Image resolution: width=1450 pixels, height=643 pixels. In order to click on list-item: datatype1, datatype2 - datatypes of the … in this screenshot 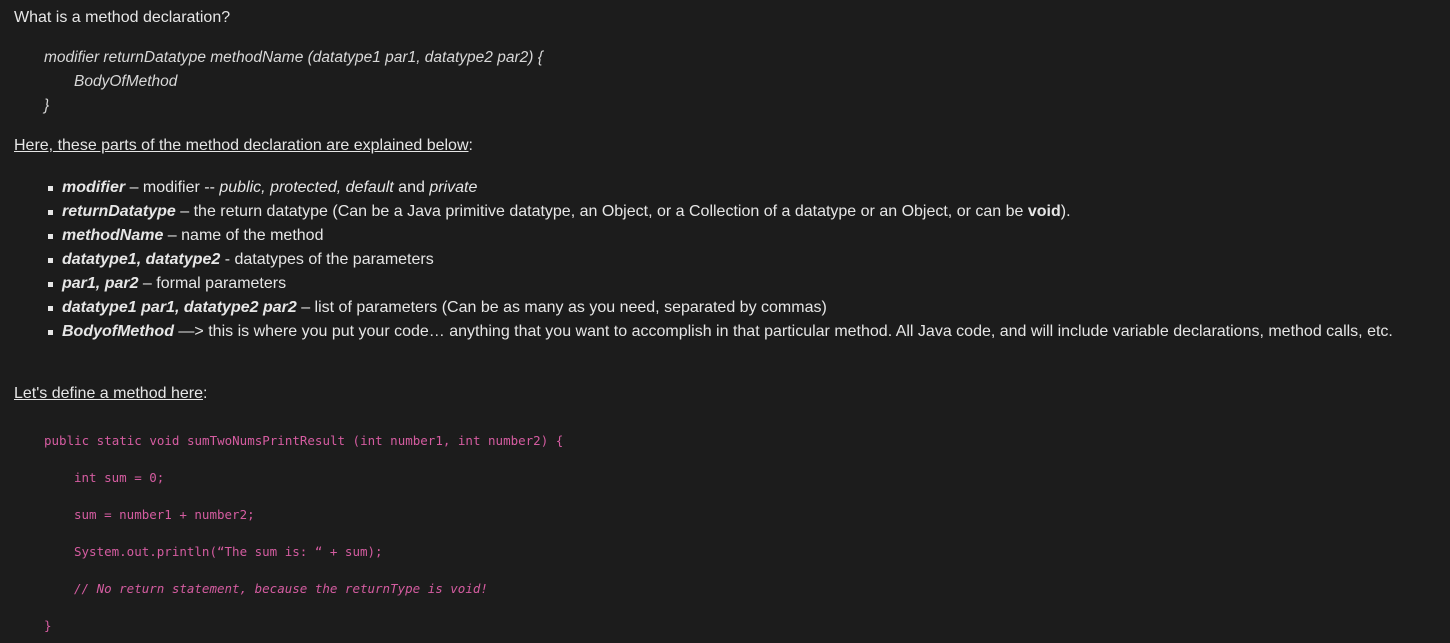, I will do `click(740, 260)`.